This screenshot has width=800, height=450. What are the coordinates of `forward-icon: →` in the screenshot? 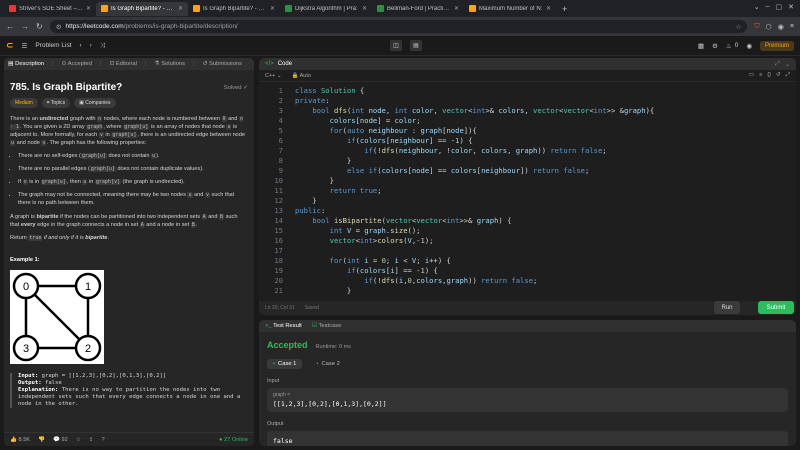 It's located at (25, 26).